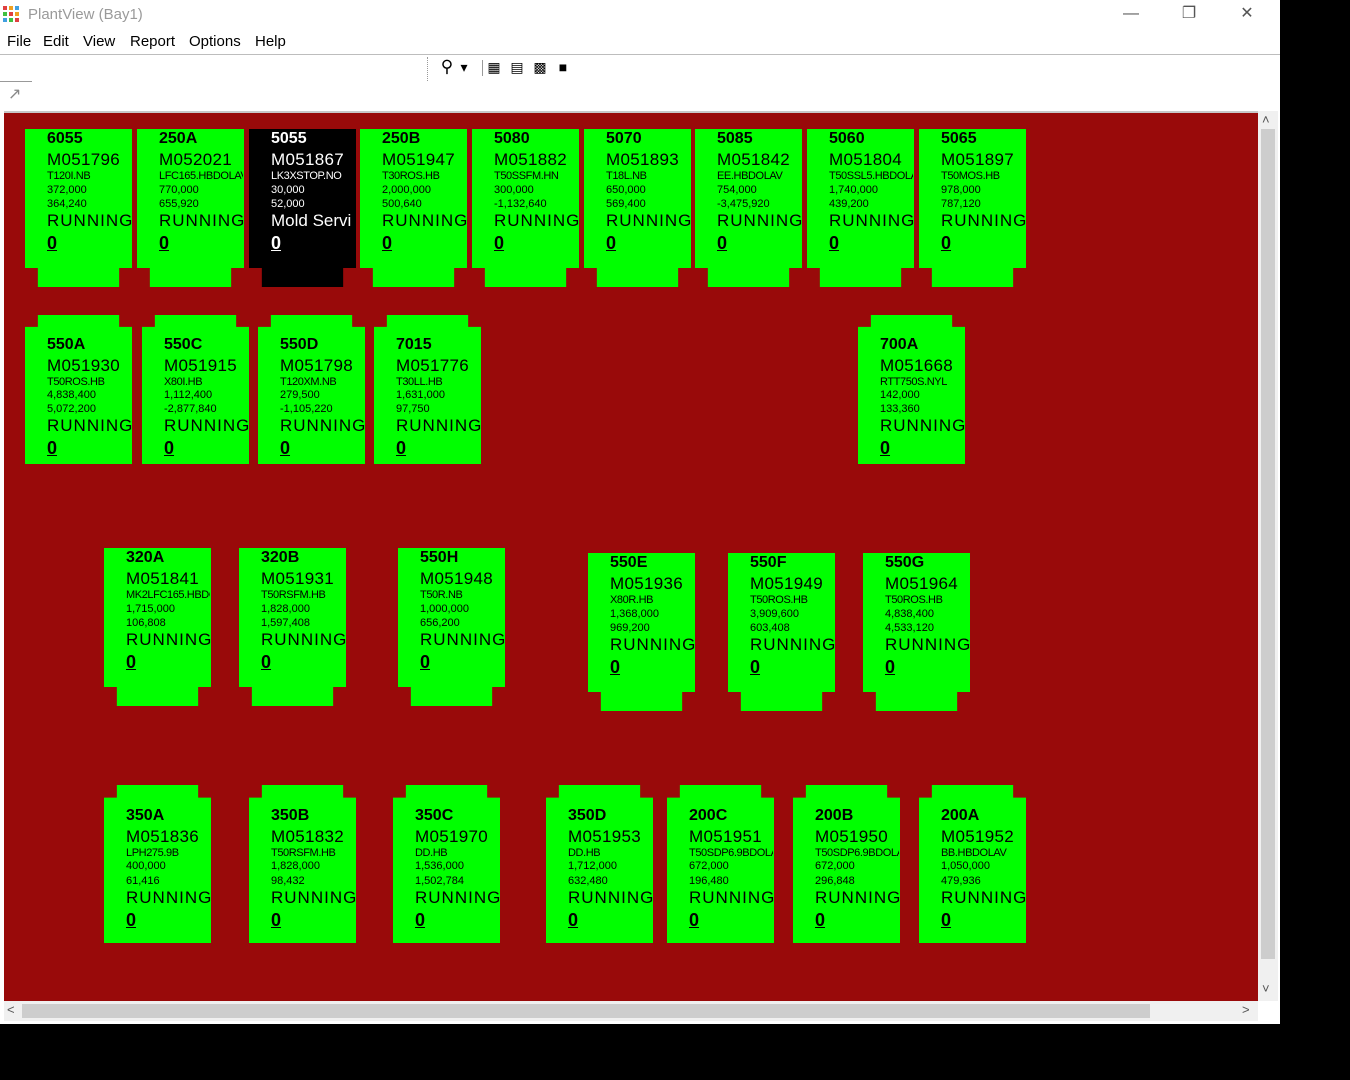 This screenshot has height=1080, width=1350. Describe the element at coordinates (851, 836) in the screenshot. I see `mold-number: M051950` at that location.